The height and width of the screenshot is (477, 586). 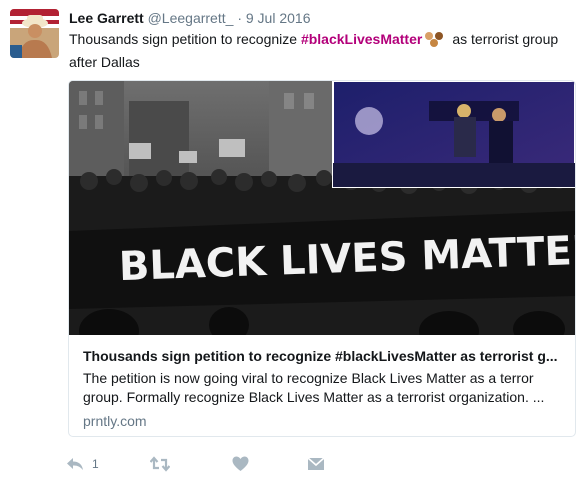 What do you see at coordinates (34, 33) in the screenshot?
I see `avatar` at bounding box center [34, 33].